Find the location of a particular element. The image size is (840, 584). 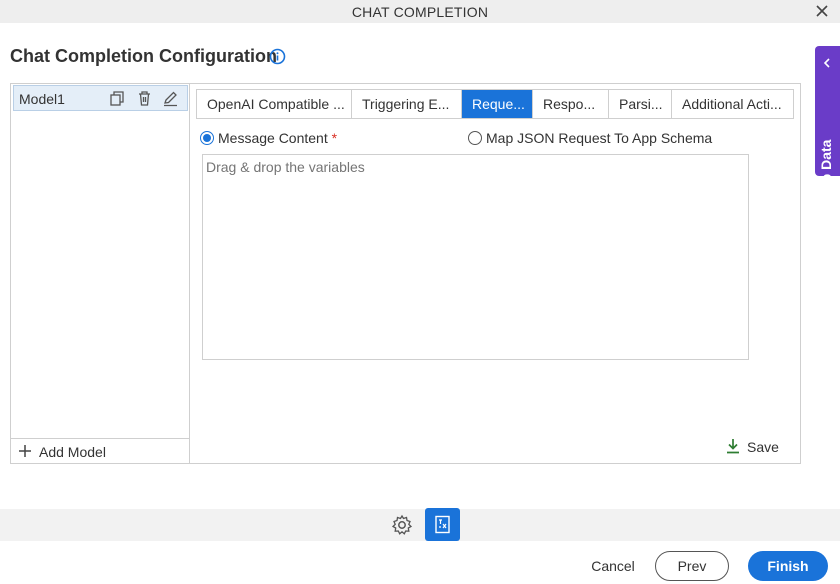

message-content-label: Message Content * is located at coordinates (277, 138).